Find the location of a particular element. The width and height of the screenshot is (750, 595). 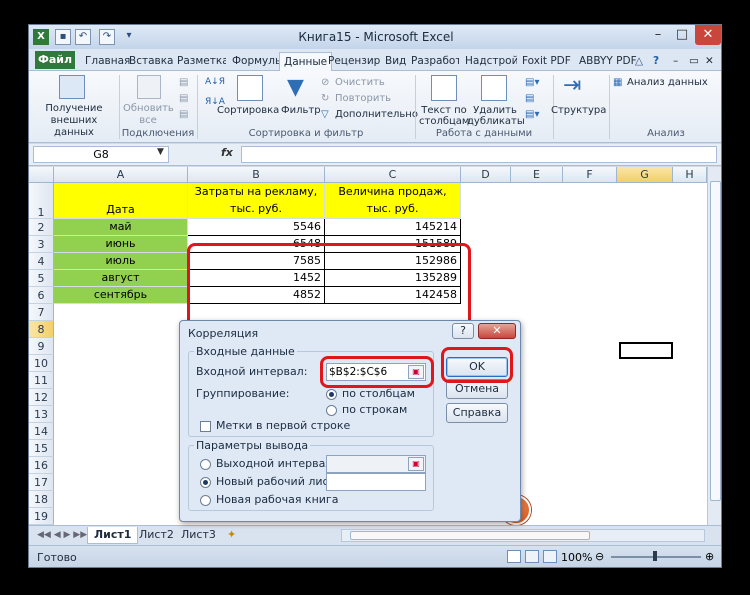

cell-a5: август is located at coordinates (121, 278).